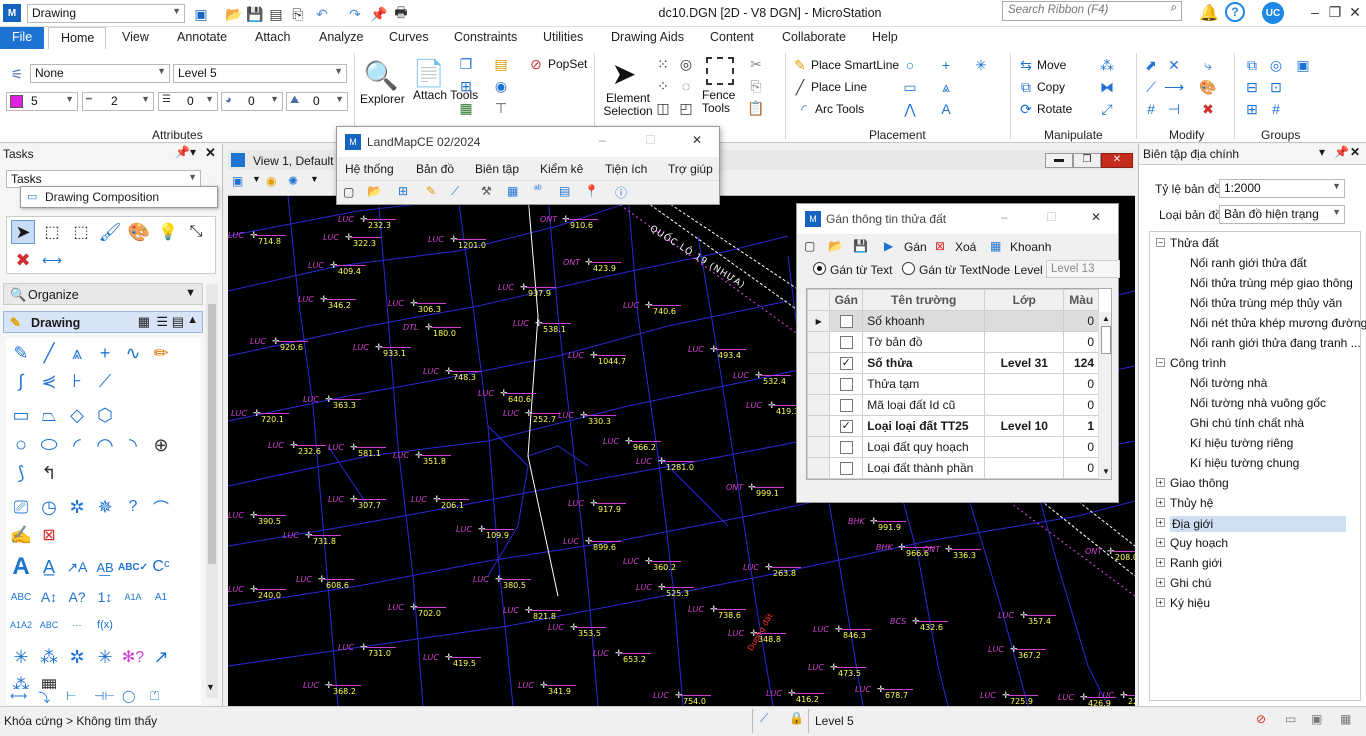 This screenshot has width=1366, height=736. What do you see at coordinates (379, 14) in the screenshot?
I see `pin-icon: 📌` at bounding box center [379, 14].